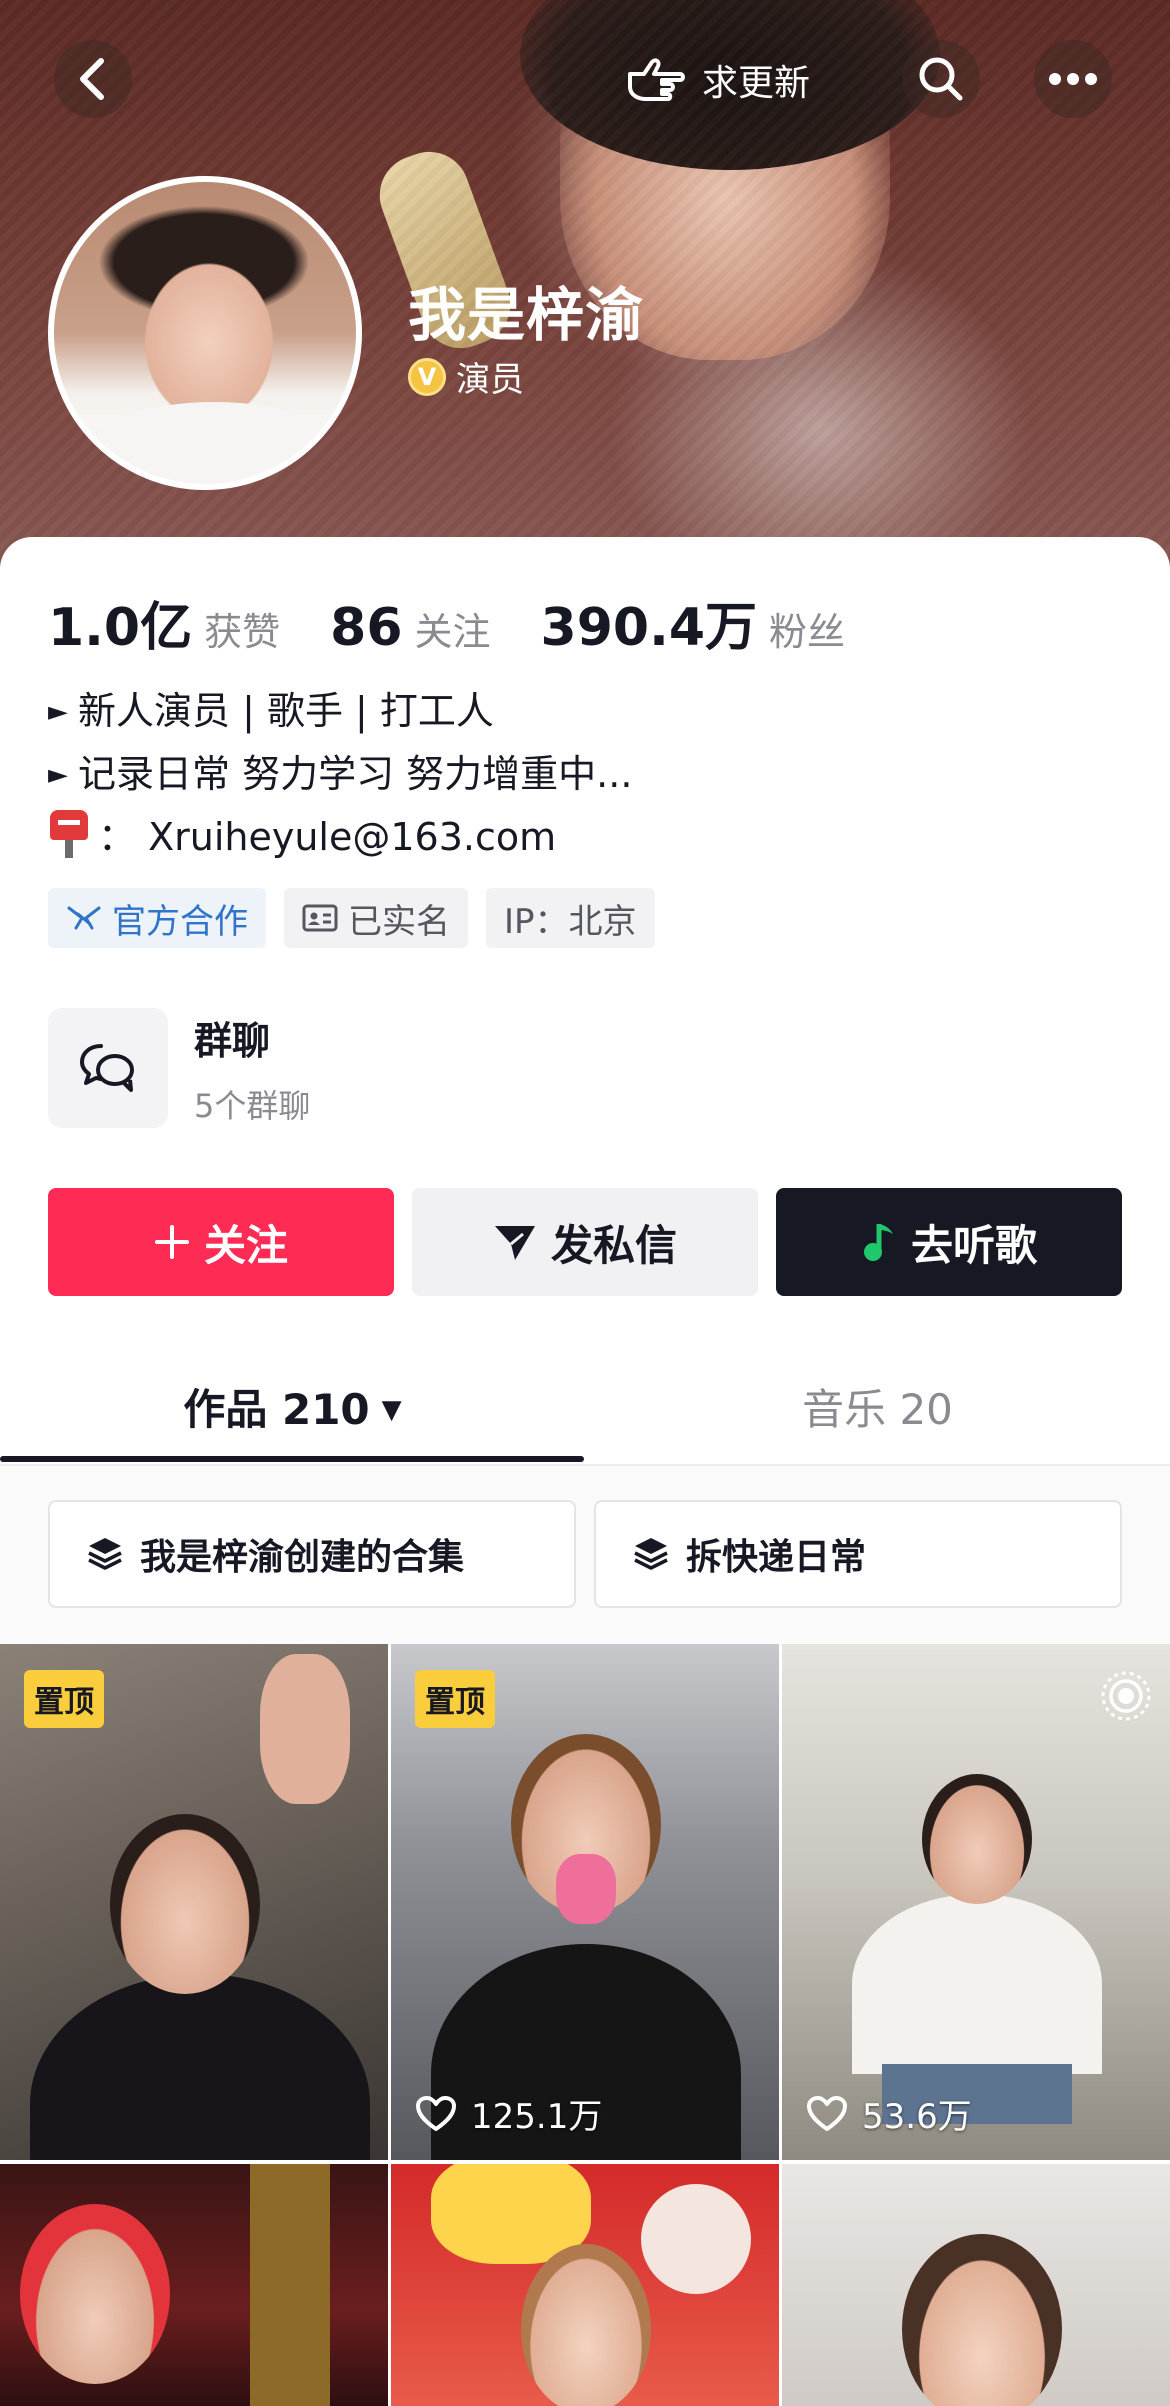 Image resolution: width=1170 pixels, height=2406 pixels. I want to click on official-cooperation-tag: 官方合作, so click(157, 918).